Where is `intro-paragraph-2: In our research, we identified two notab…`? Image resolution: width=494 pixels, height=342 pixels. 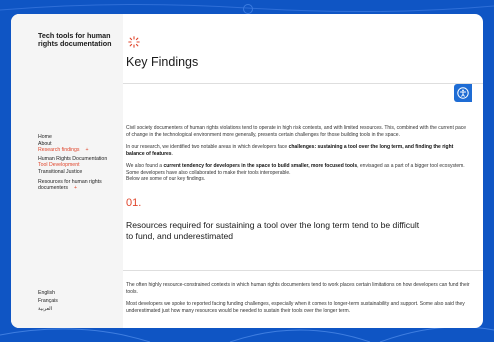
intro-paragraph-2: In our research, we identified two notab… is located at coordinates (290, 150).